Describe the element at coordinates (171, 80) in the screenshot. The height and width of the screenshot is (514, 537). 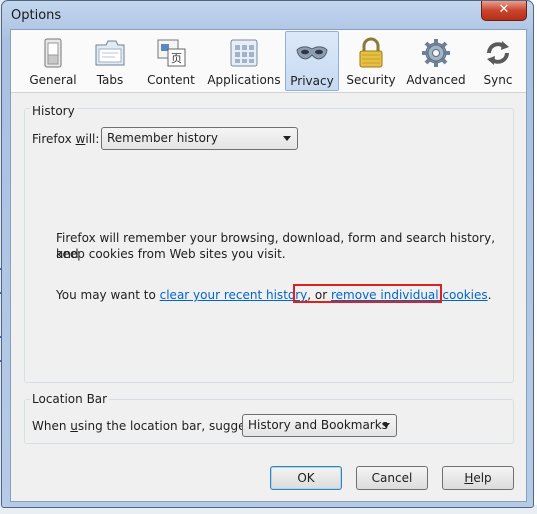
I see `tab-content-label: Content` at that location.